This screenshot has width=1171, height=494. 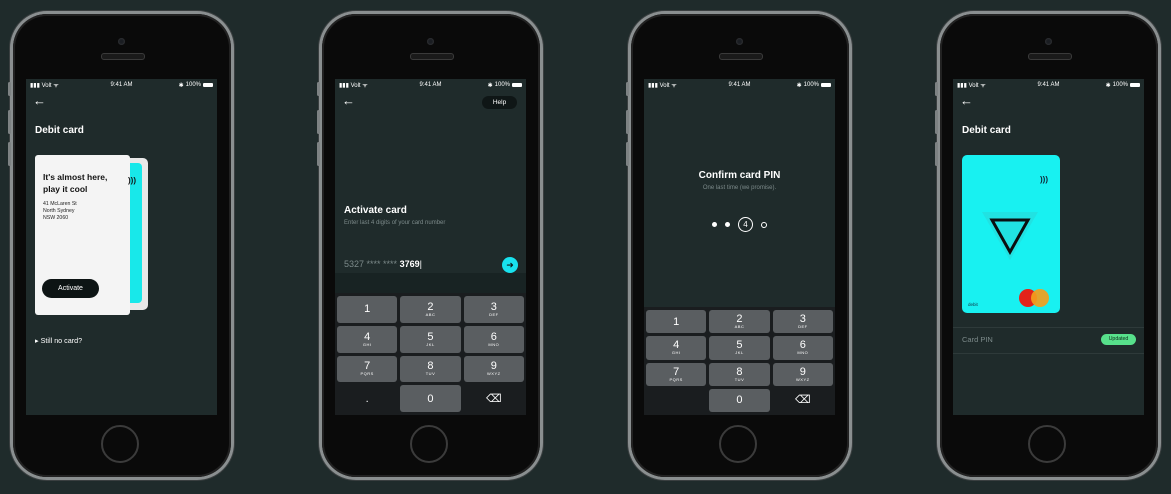 What do you see at coordinates (78, 211) in the screenshot?
I see `address-block: 41 McLaren St North Sydney NSW 2060` at bounding box center [78, 211].